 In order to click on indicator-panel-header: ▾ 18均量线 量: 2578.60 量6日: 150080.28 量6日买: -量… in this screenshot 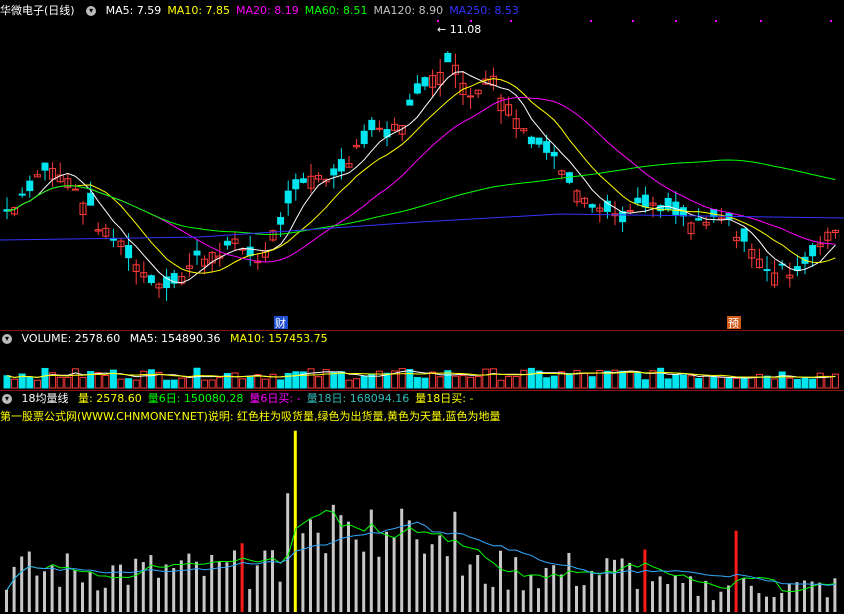, I will do `click(242, 399)`.